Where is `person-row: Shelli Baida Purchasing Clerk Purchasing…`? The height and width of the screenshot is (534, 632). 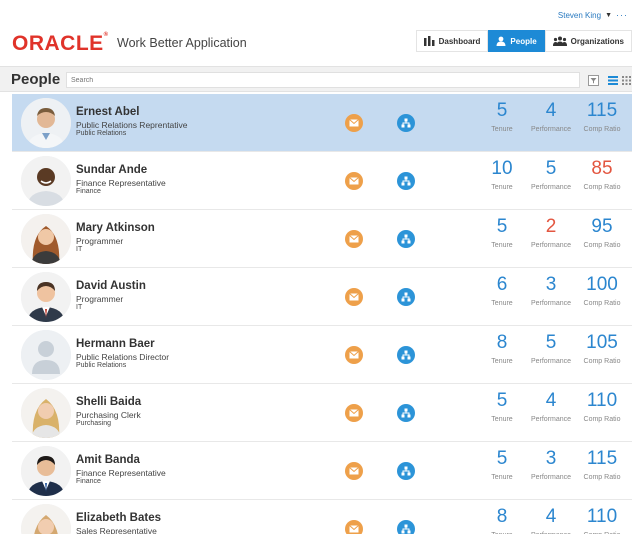
person-row: Shelli Baida Purchasing Clerk Purchasing… is located at coordinates (322, 413).